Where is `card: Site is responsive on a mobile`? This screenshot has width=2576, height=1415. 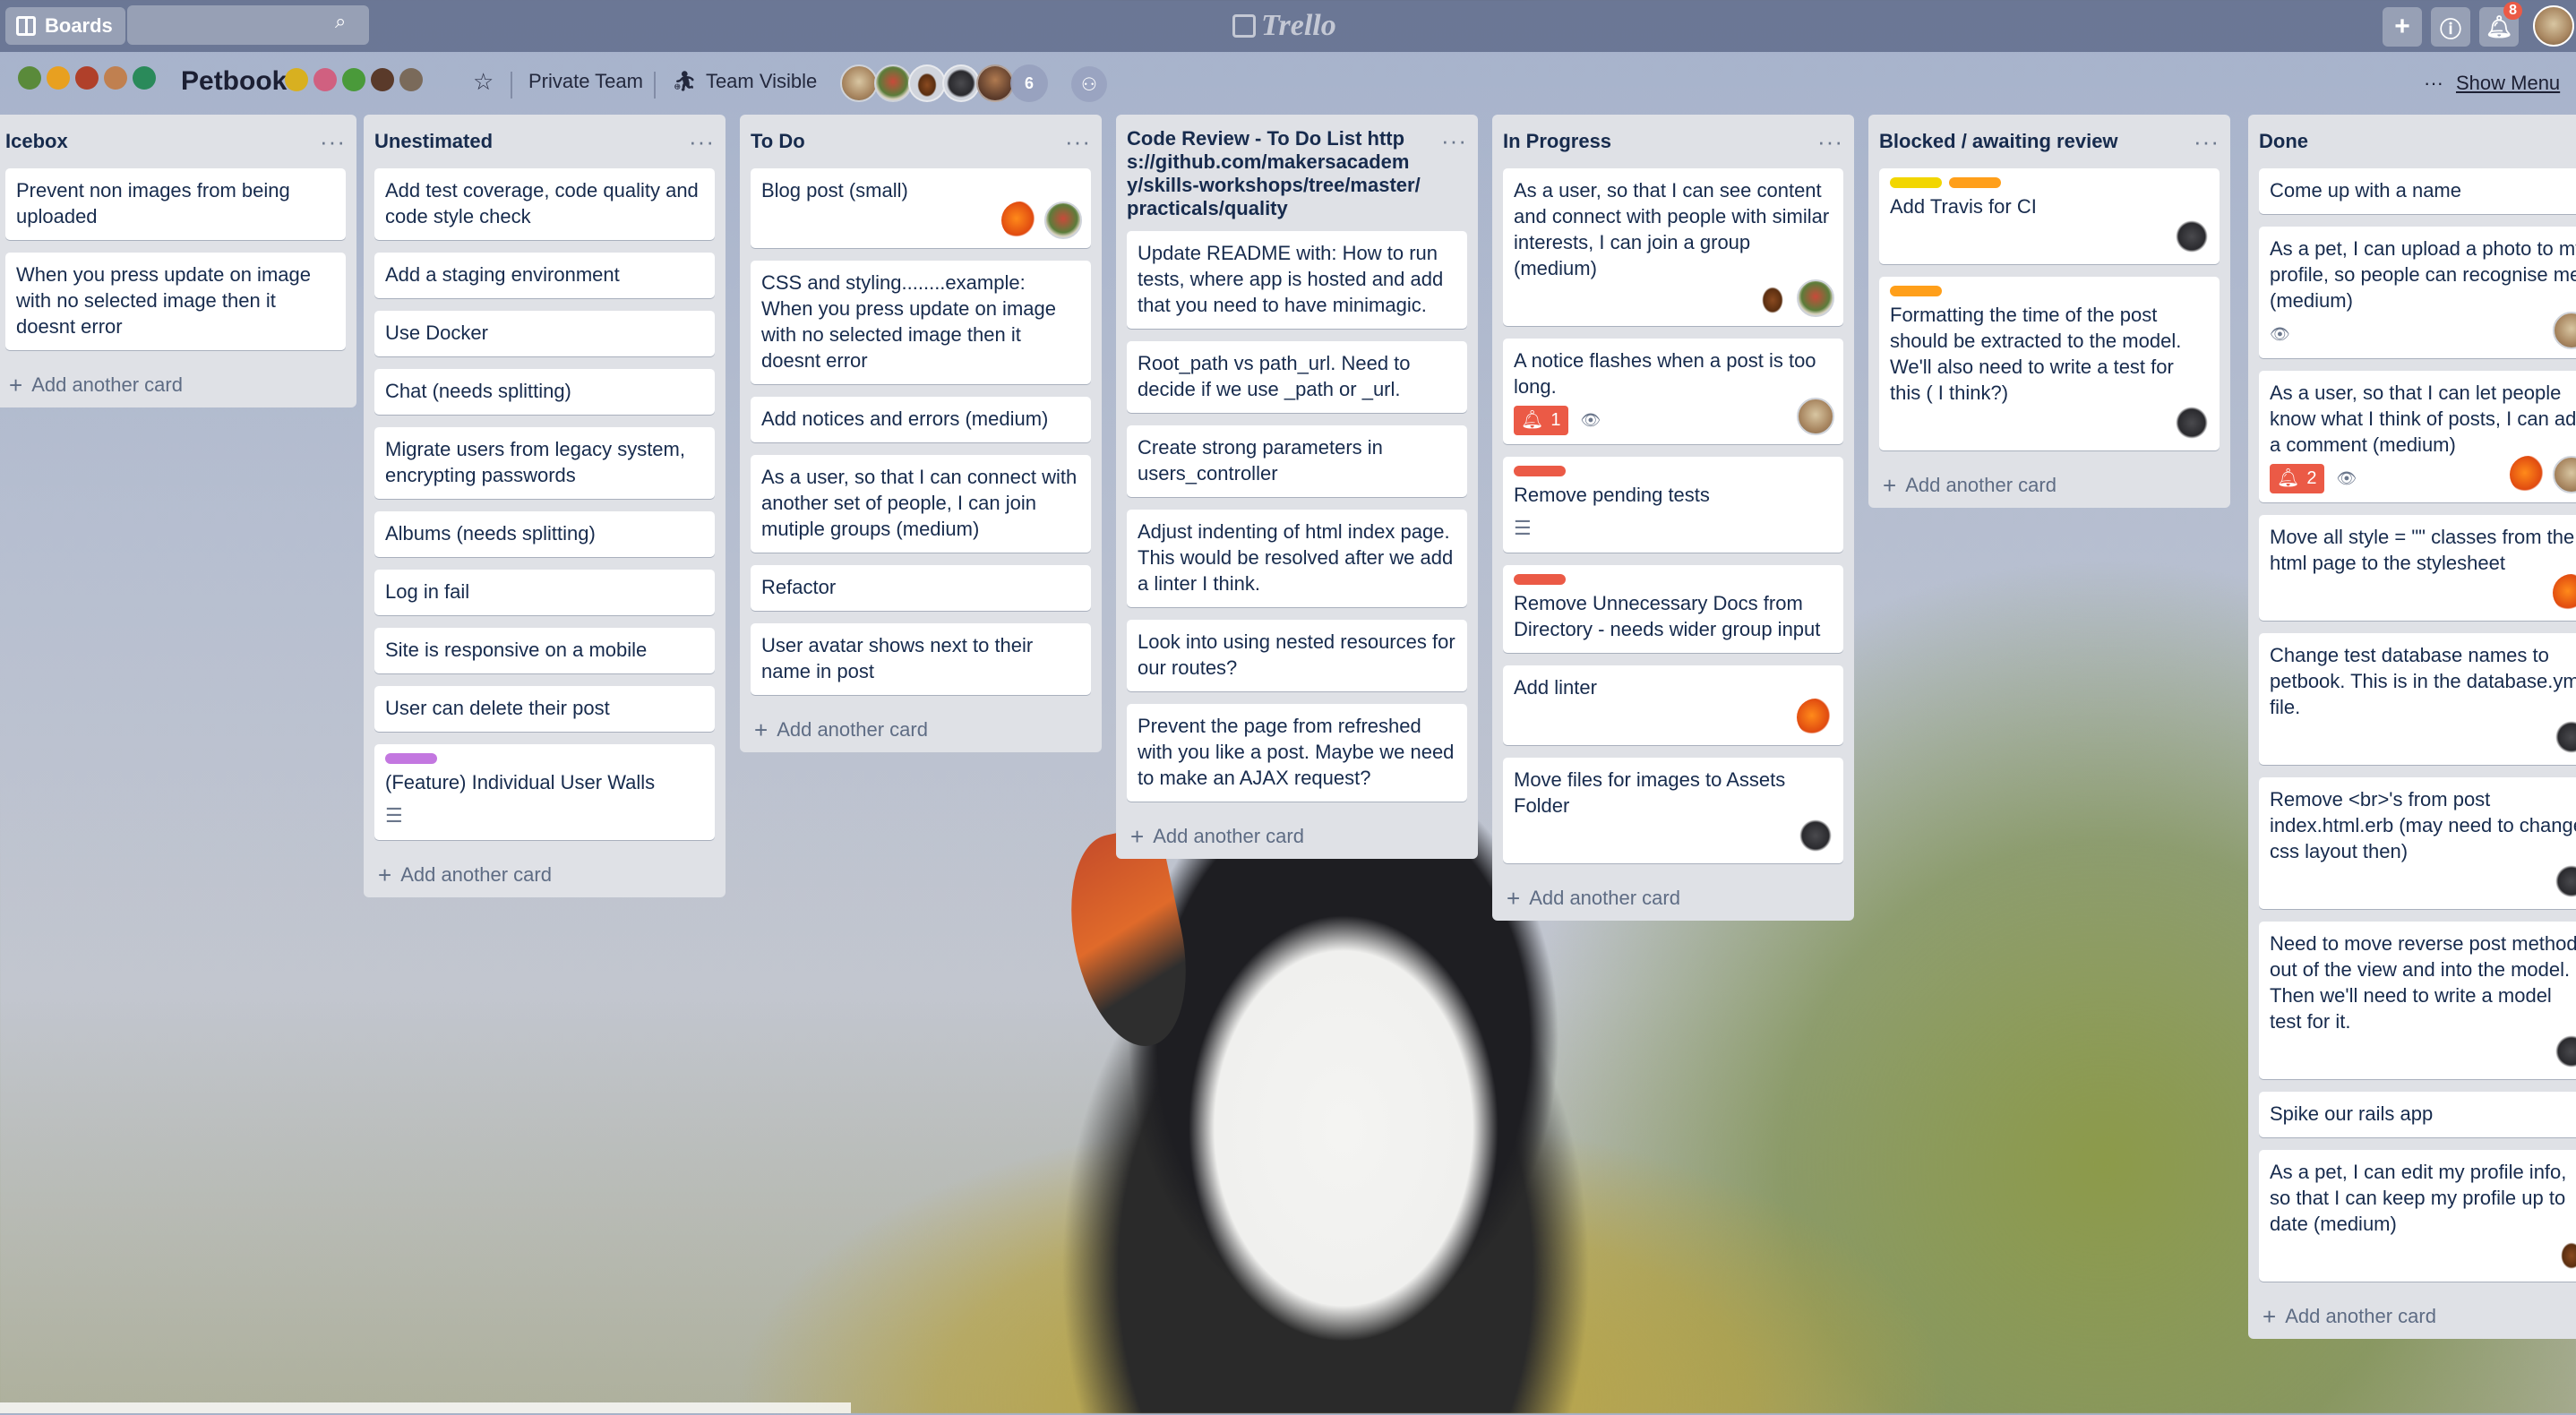
card: Site is responsive on a mobile is located at coordinates (544, 650).